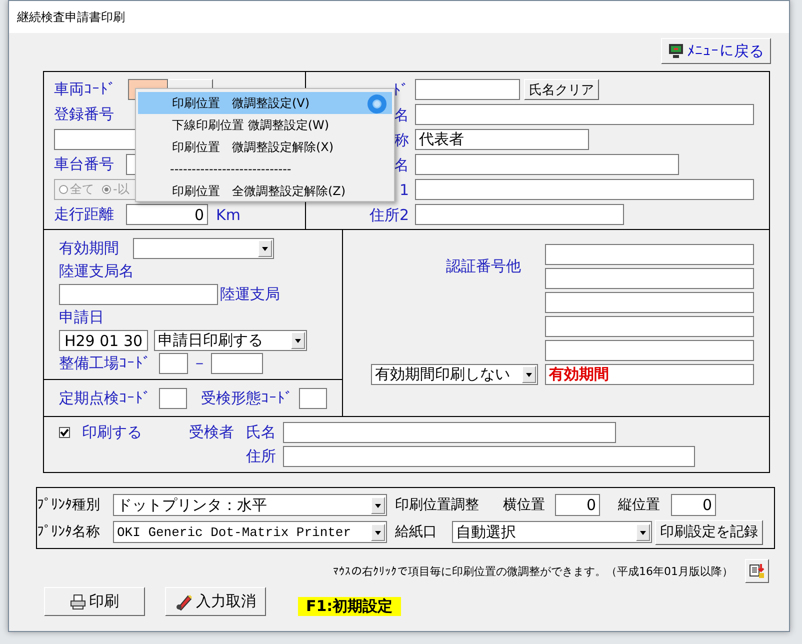 This screenshot has height=644, width=802. What do you see at coordinates (96, 271) in the screenshot?
I see `office-label: 陸運支局名` at bounding box center [96, 271].